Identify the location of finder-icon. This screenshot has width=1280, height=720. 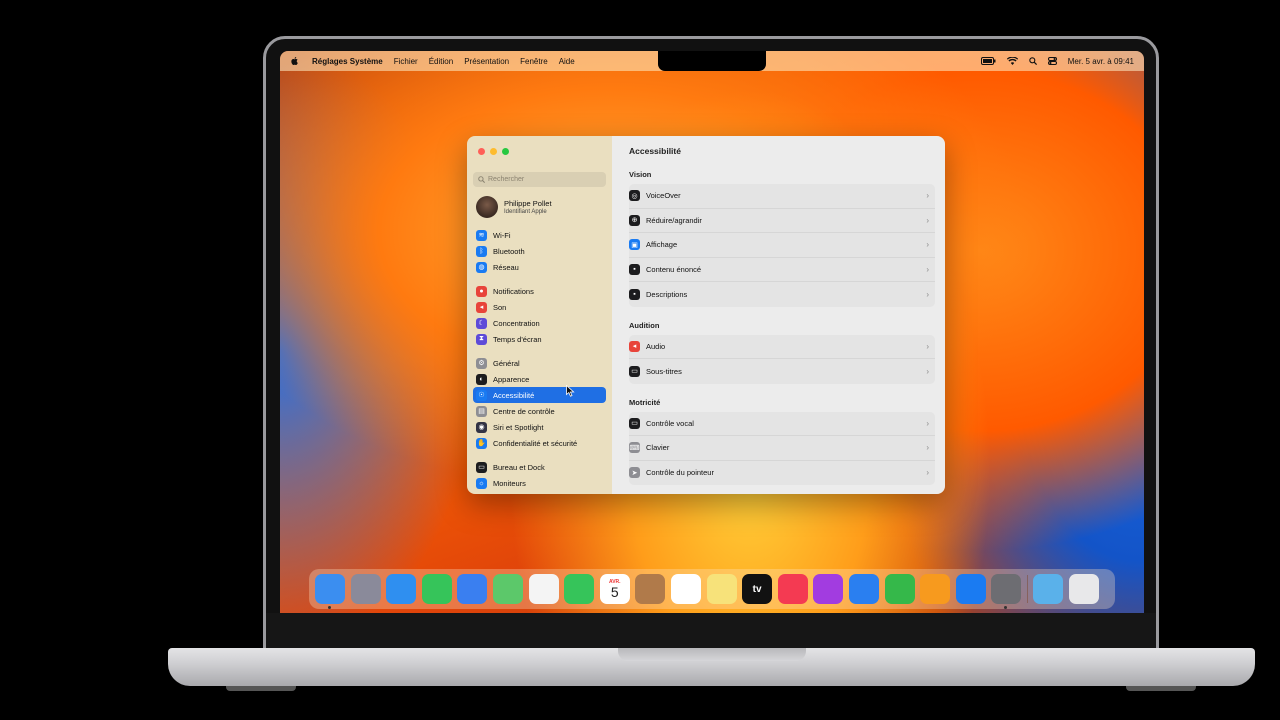
(330, 591).